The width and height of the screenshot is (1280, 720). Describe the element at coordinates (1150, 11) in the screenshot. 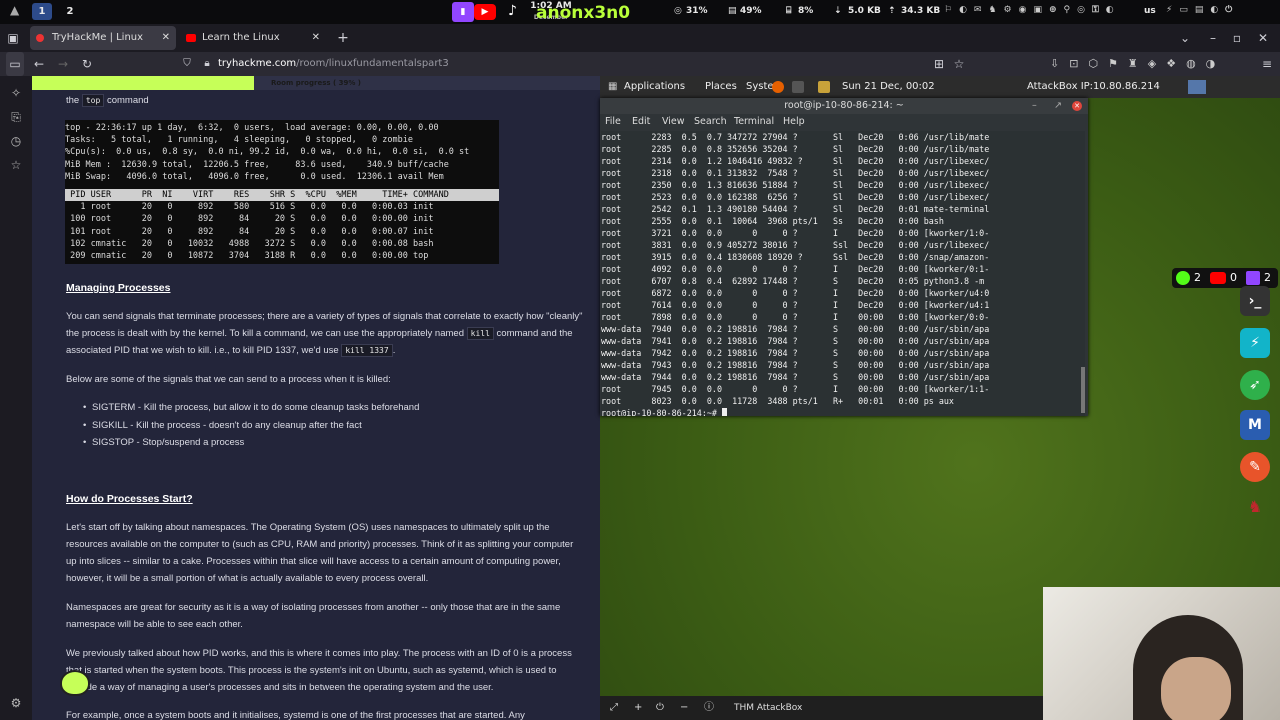

I see `keyboard-layout: us` at that location.